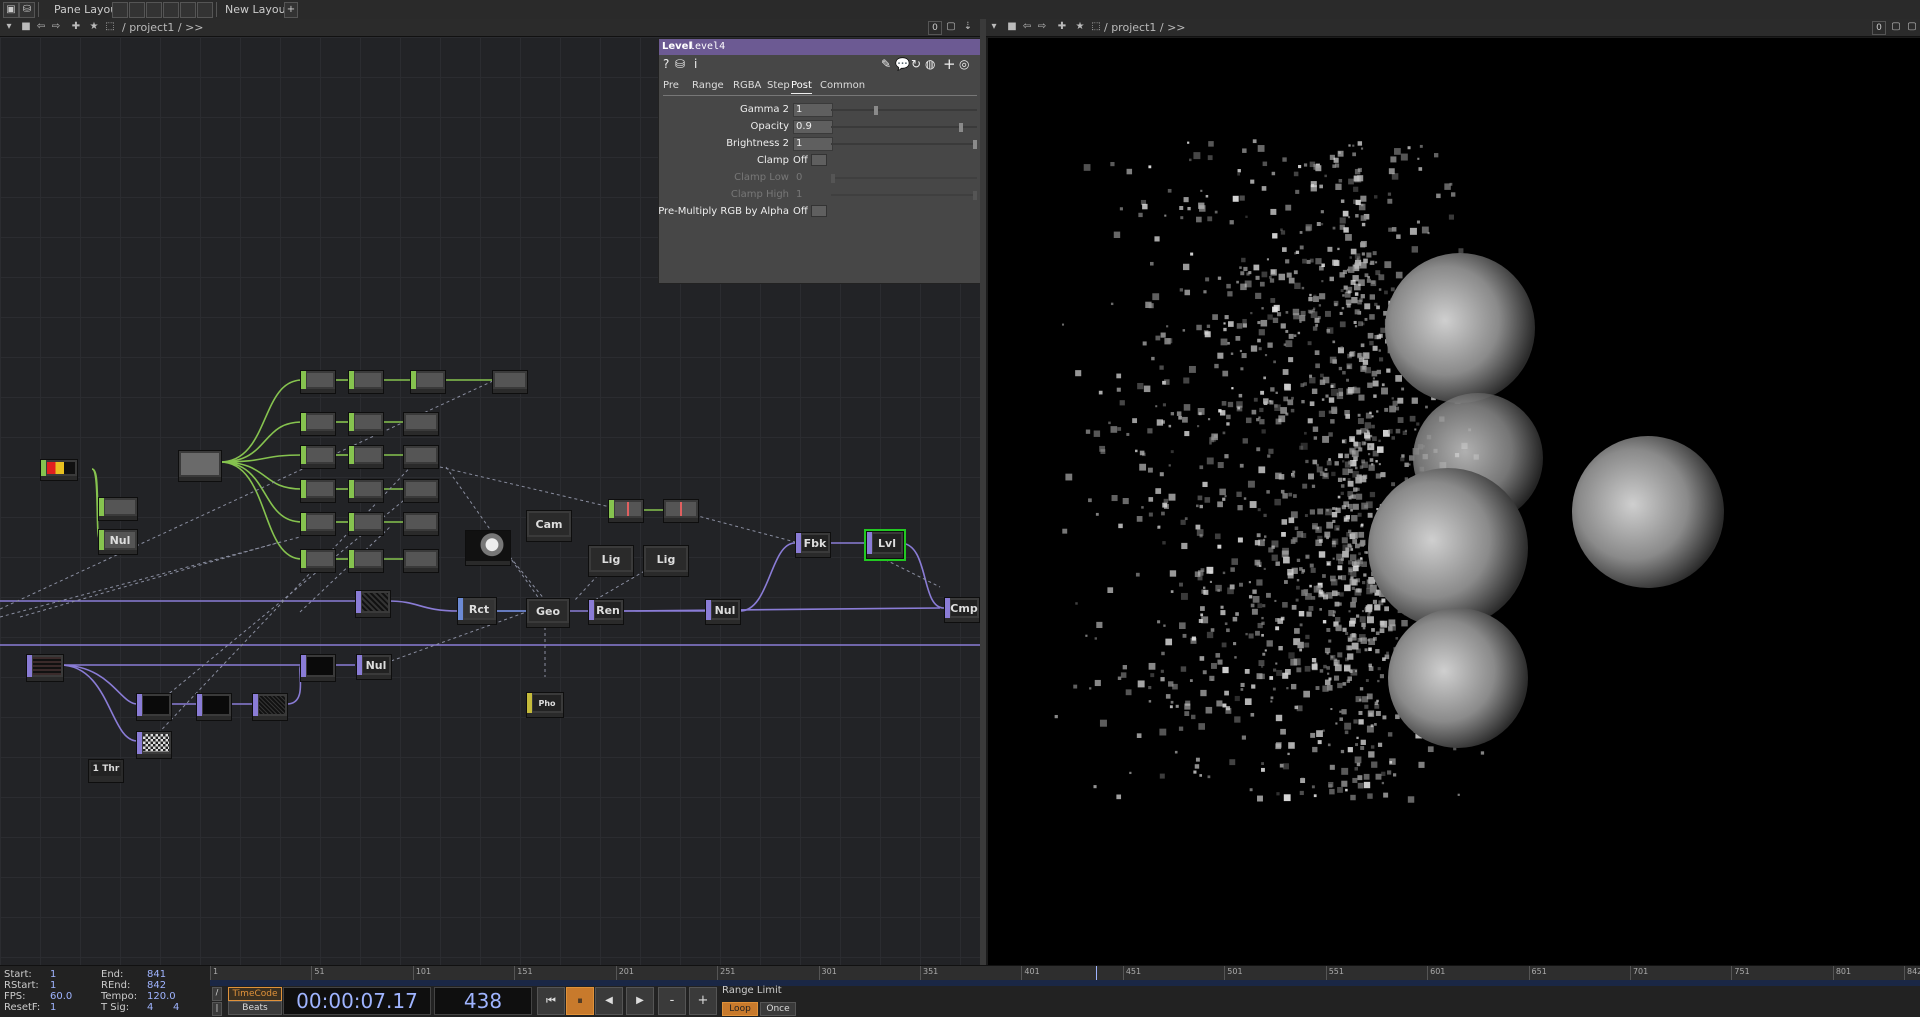 Image resolution: width=1920 pixels, height=1017 pixels. Describe the element at coordinates (962, 610) in the screenshot. I see `composite-node: Cmp` at that location.